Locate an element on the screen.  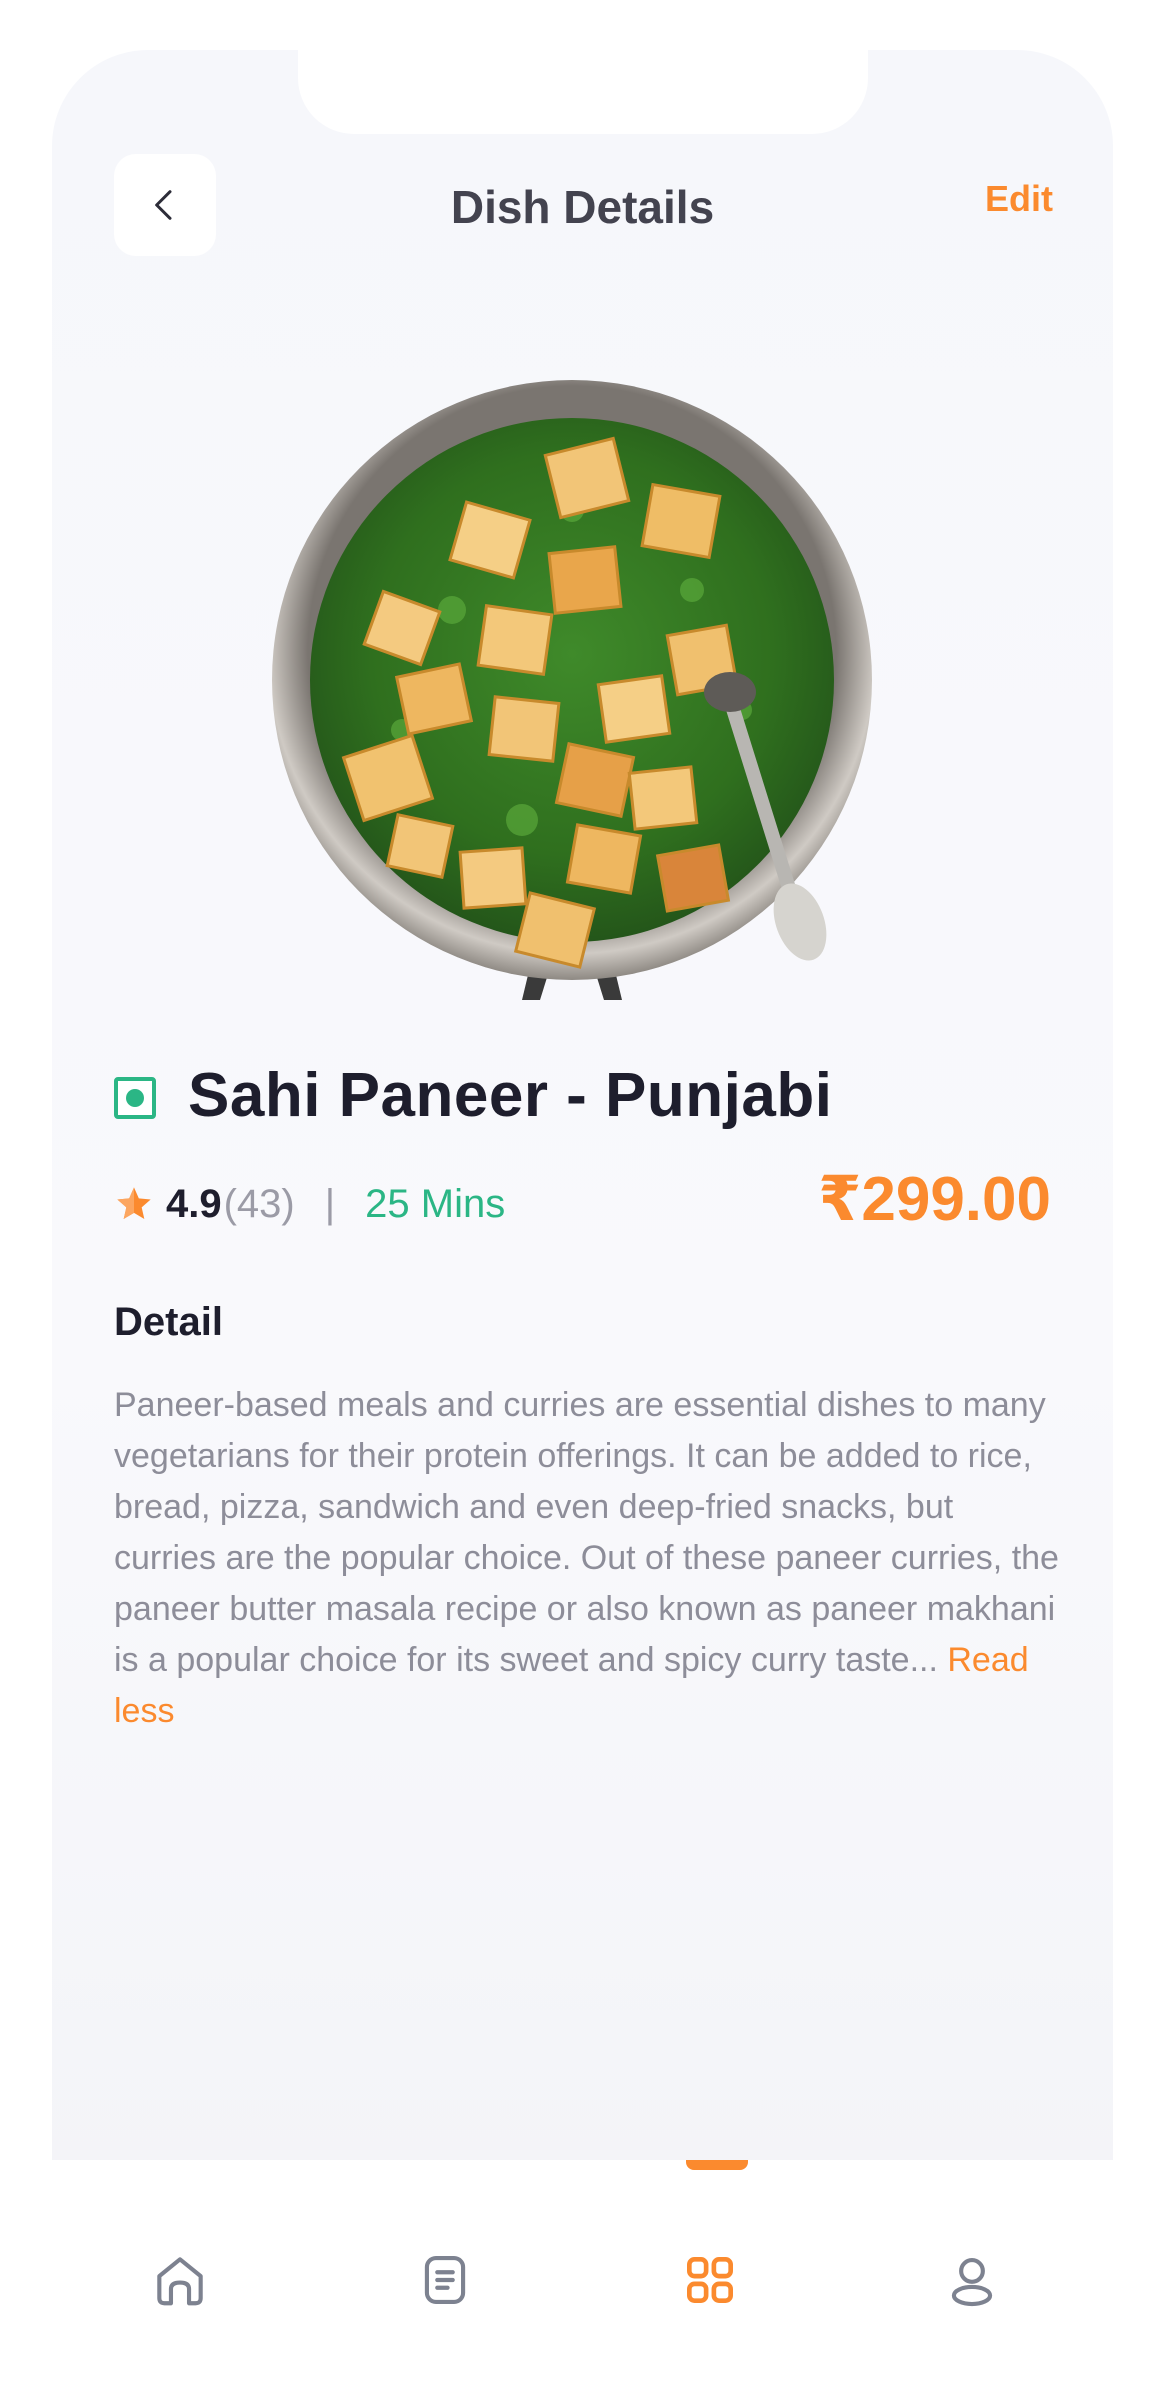
rating-value: 4.9 is located at coordinates (194, 1203).